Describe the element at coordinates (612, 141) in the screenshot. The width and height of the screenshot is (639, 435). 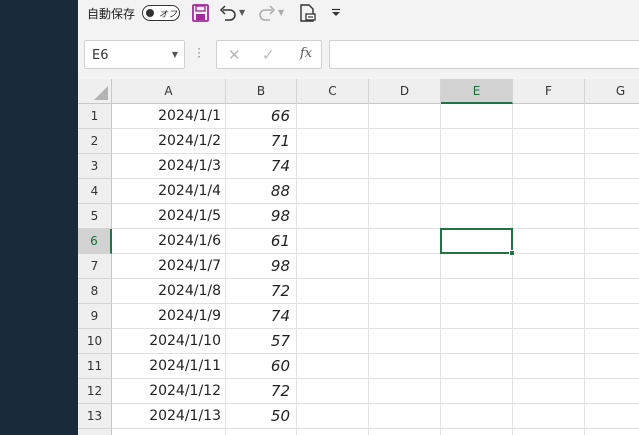
I see `cell-g2` at that location.